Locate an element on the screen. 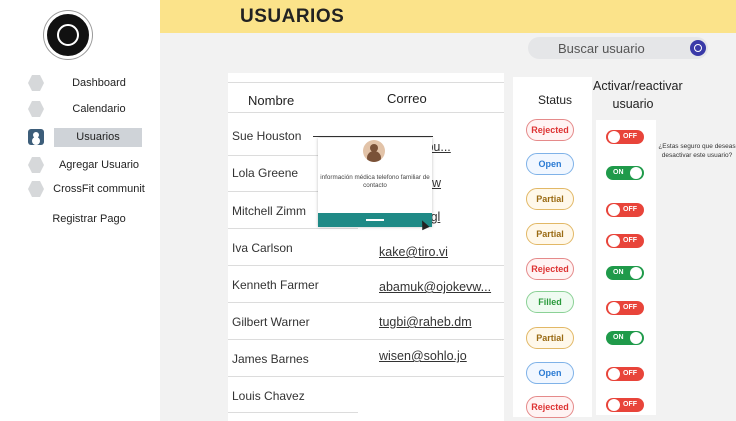 The height and width of the screenshot is (421, 736). sidebar-item-calendario: Calendario is located at coordinates (80, 110).